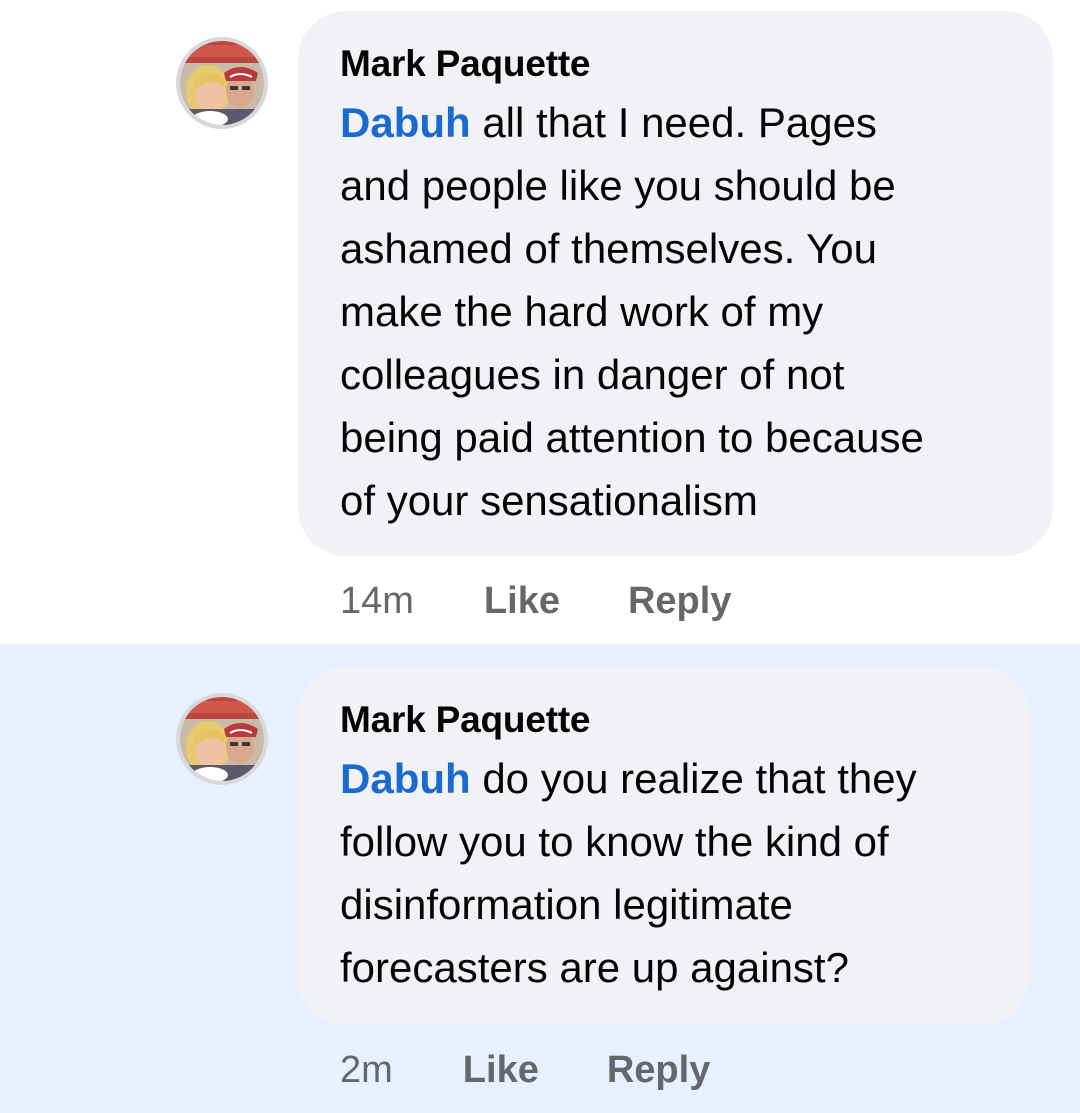  I want to click on comment-timestamp: 2m, so click(366, 1070).